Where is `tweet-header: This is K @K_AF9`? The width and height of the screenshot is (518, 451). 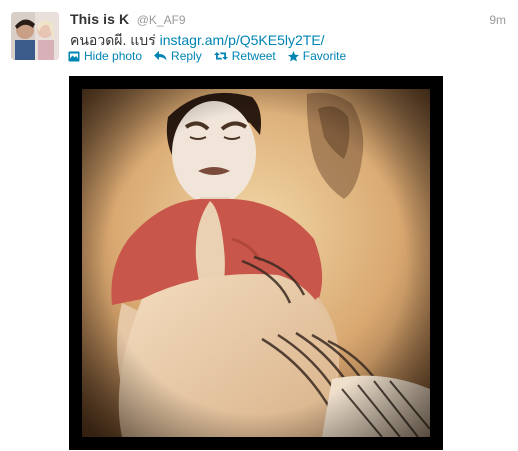 tweet-header: This is K @K_AF9 is located at coordinates (128, 20).